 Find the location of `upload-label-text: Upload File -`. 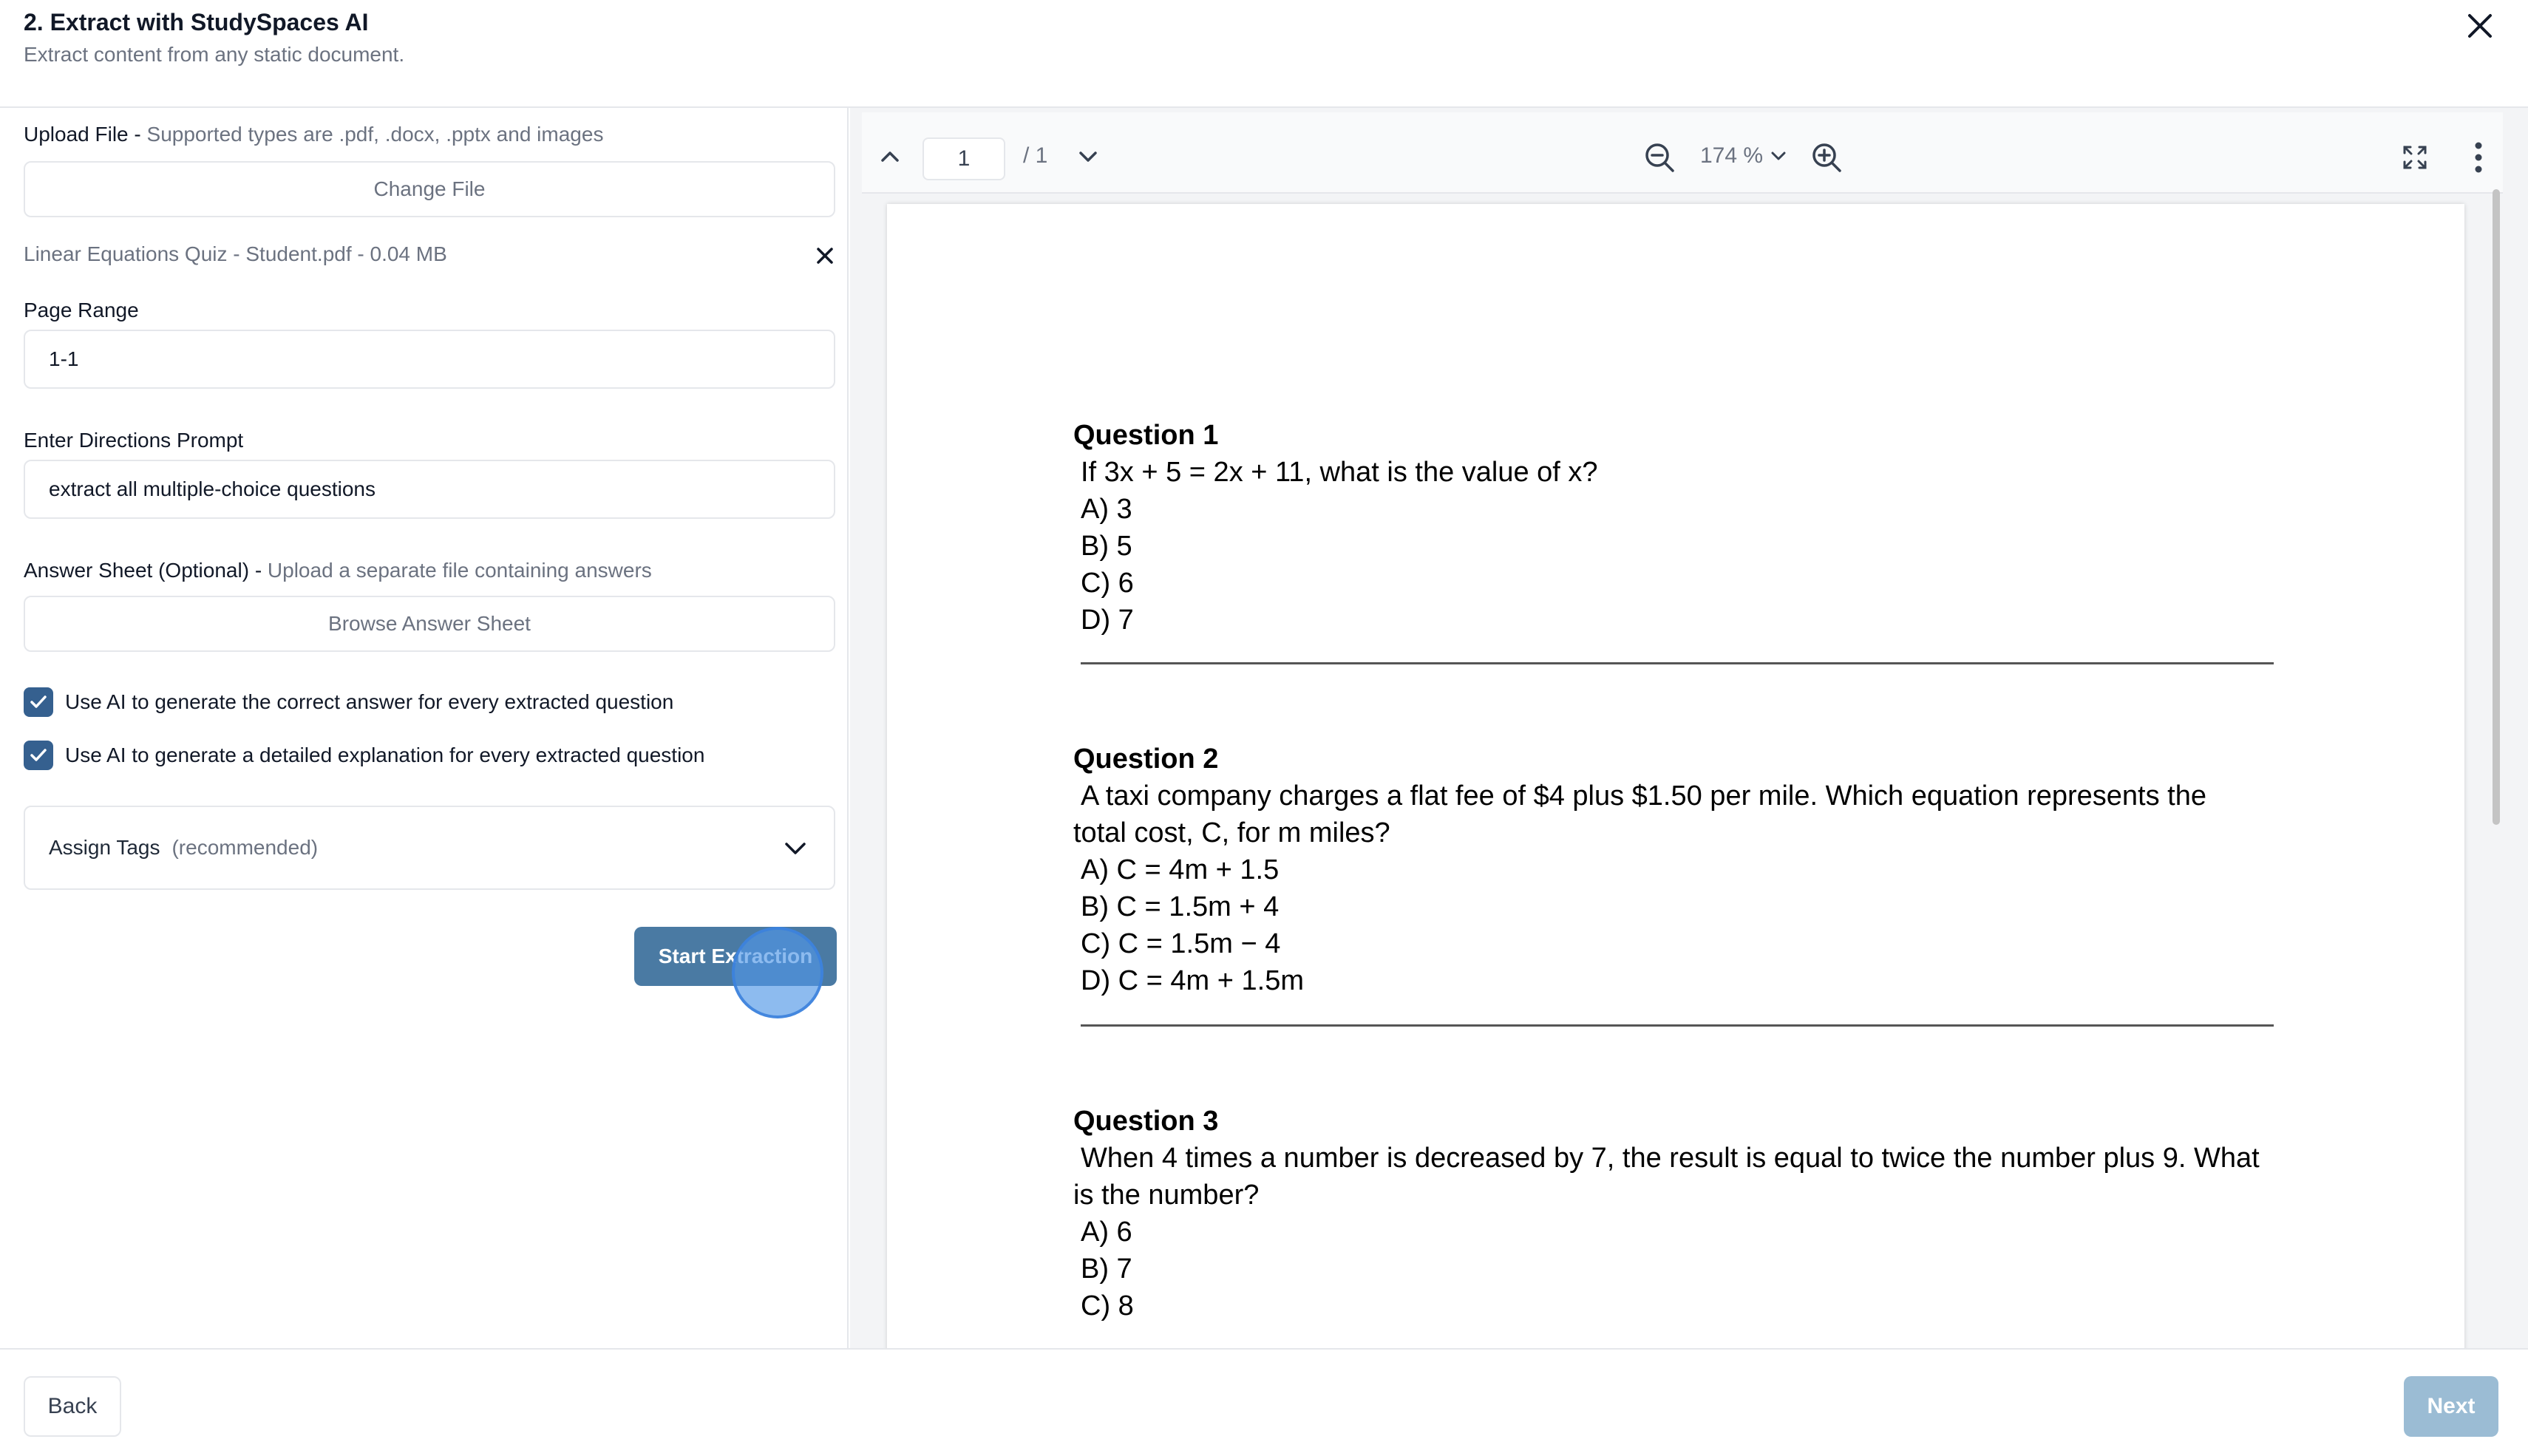

upload-label-text: Upload File - is located at coordinates (85, 134).